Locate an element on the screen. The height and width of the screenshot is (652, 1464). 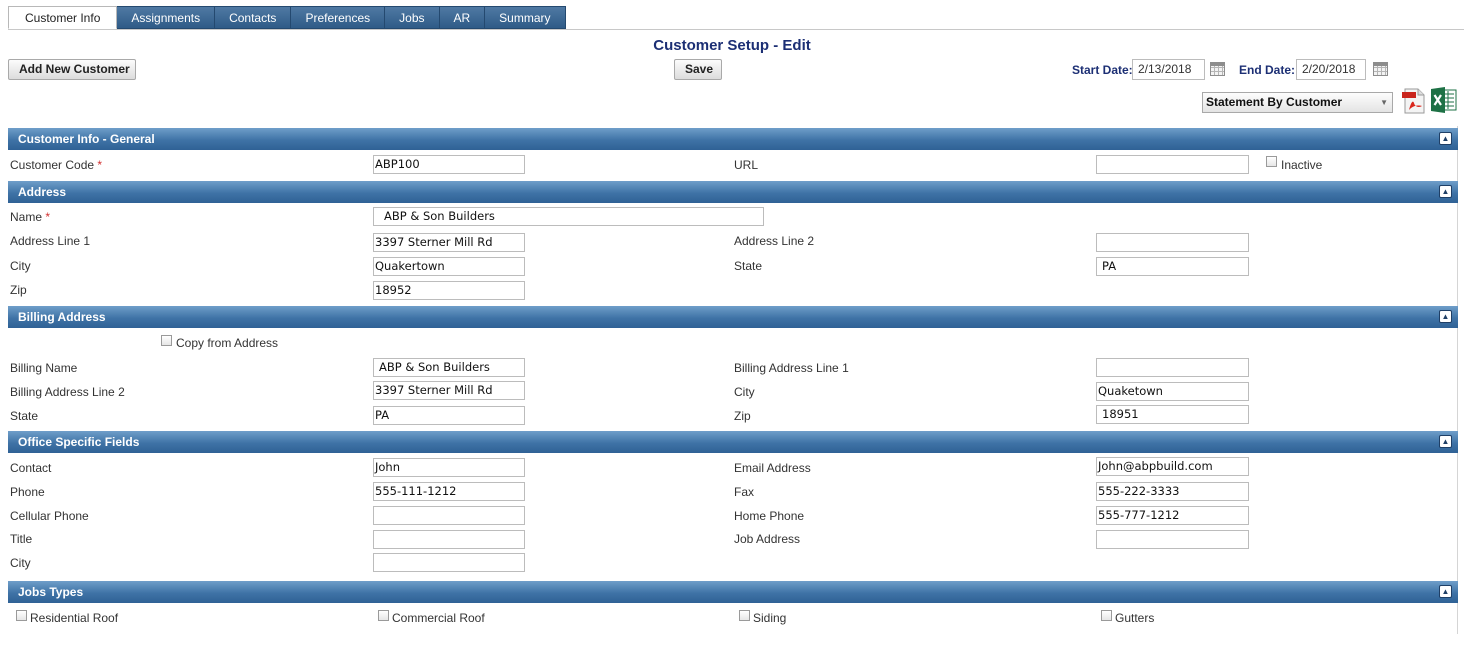
cellular-phone-label: Cellular Phone is located at coordinates (49, 516).